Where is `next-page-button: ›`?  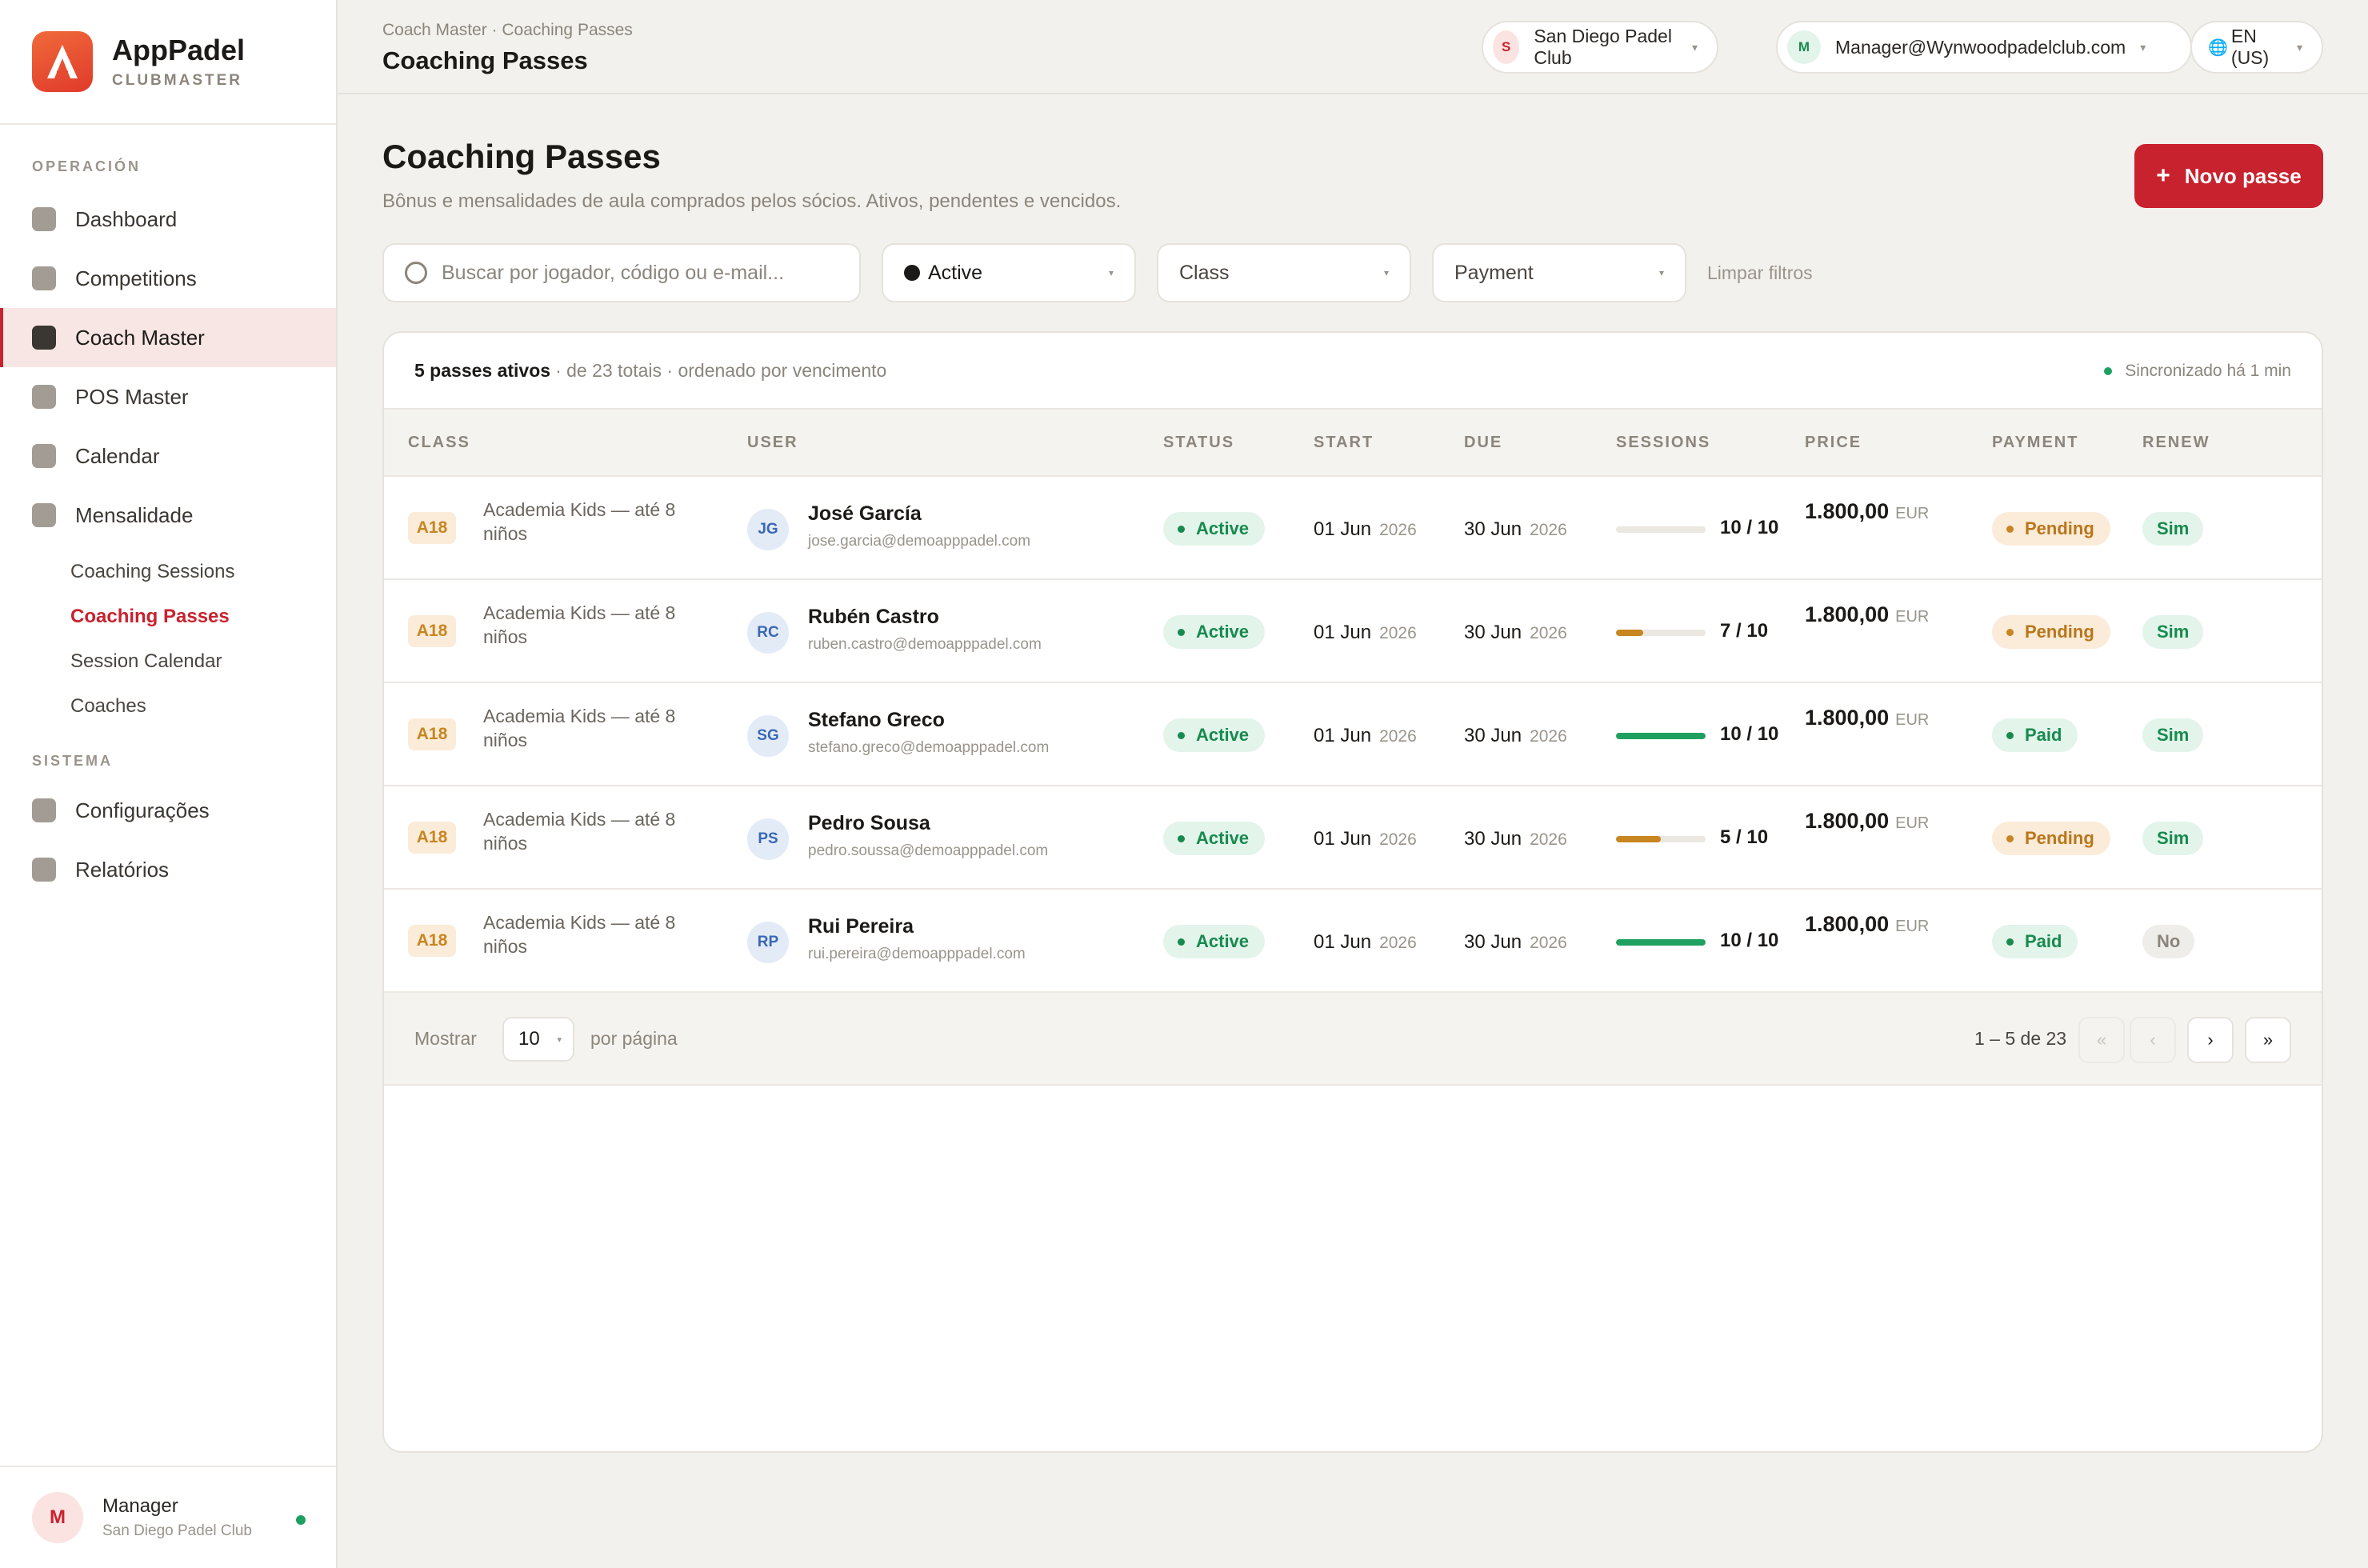
next-page-button: › is located at coordinates (2210, 1040).